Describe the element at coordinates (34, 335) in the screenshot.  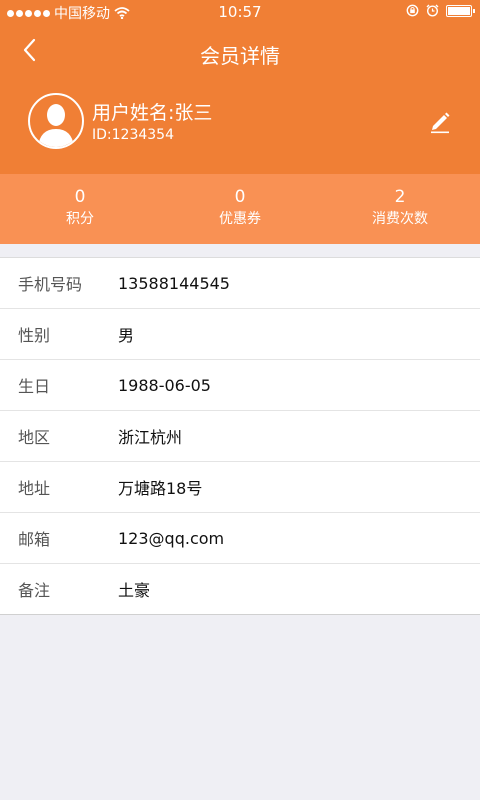
I see `detail-label: 性别` at that location.